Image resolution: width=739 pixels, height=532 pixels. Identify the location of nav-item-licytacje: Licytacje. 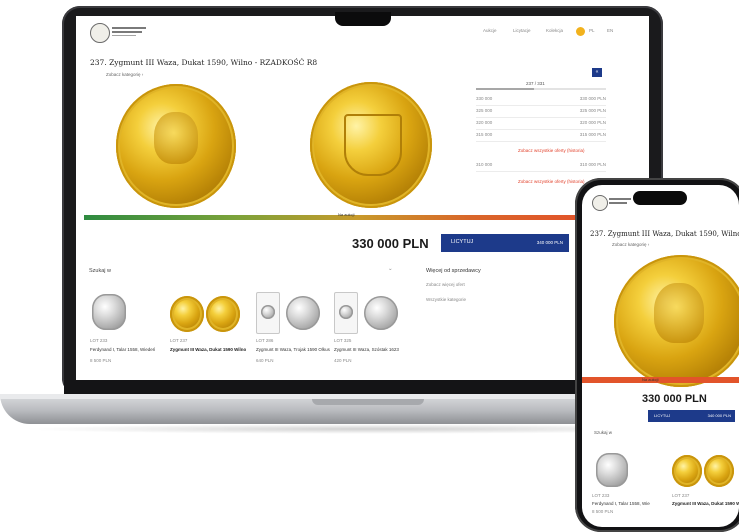
(522, 30).